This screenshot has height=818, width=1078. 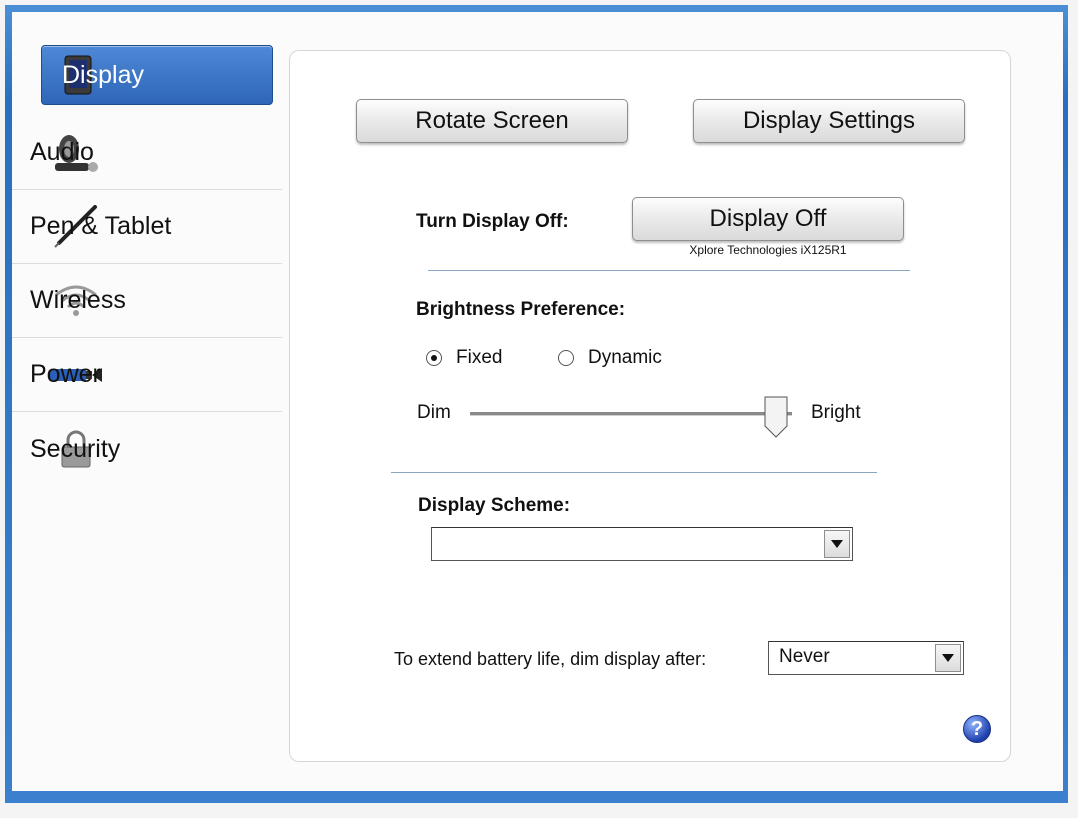 What do you see at coordinates (776, 417) in the screenshot?
I see `brightness-slider-thumb` at bounding box center [776, 417].